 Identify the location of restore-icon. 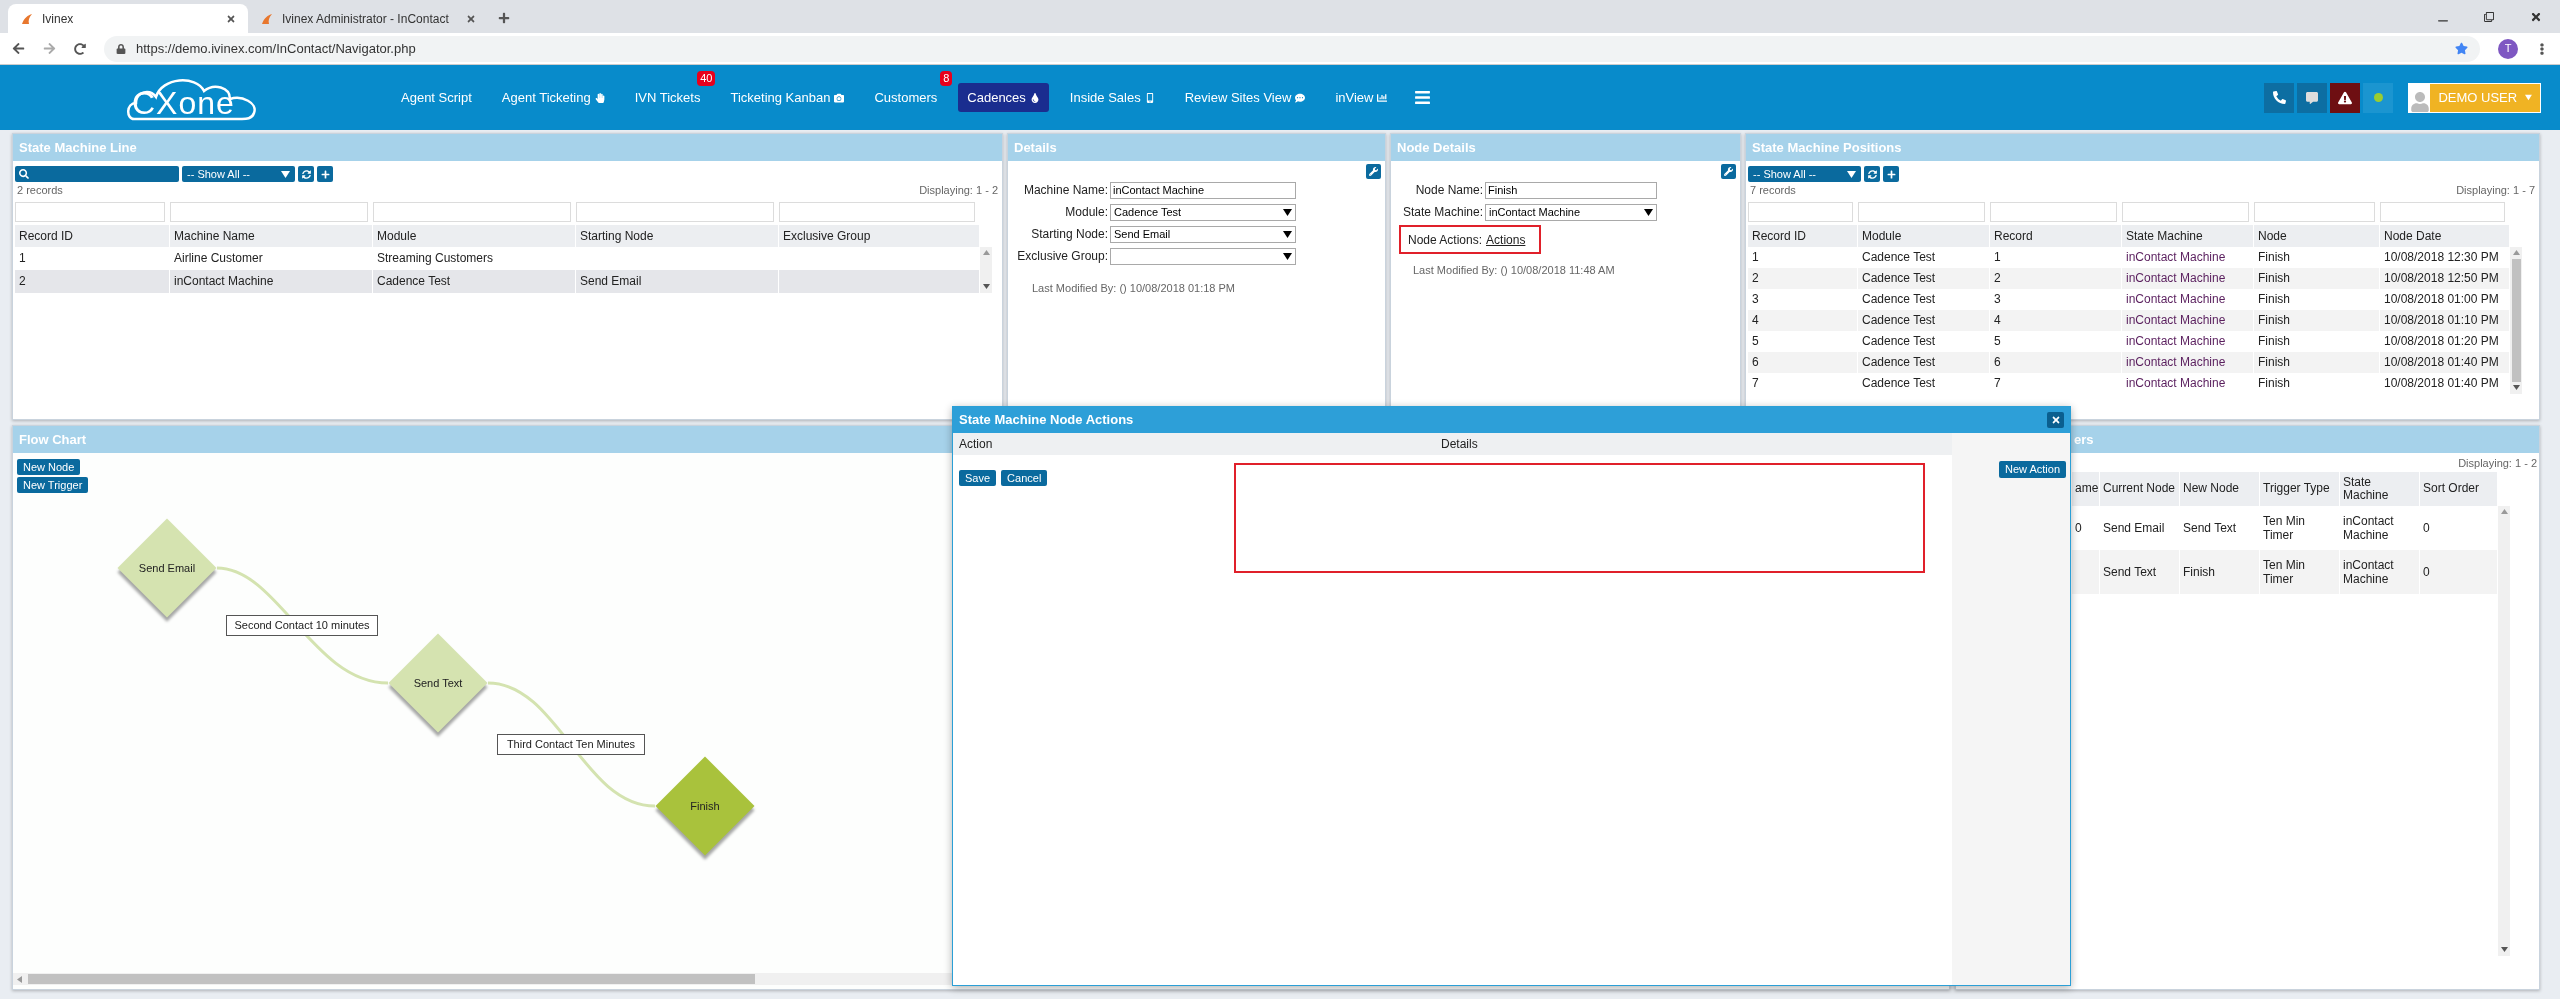
(2489, 16).